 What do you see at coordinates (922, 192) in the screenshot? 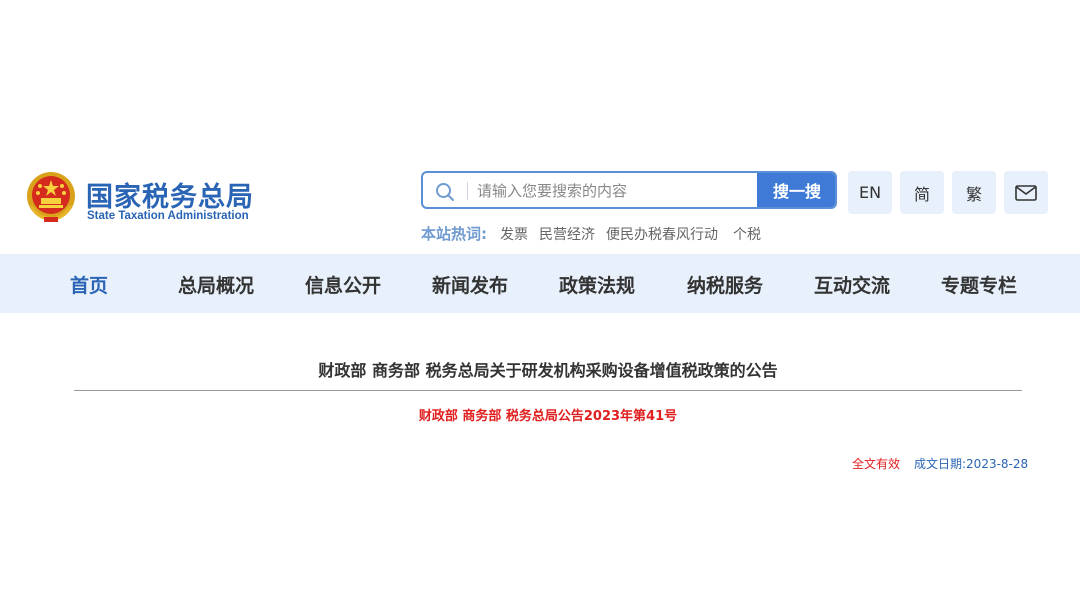
I see `simplified-chinese-button: 简` at bounding box center [922, 192].